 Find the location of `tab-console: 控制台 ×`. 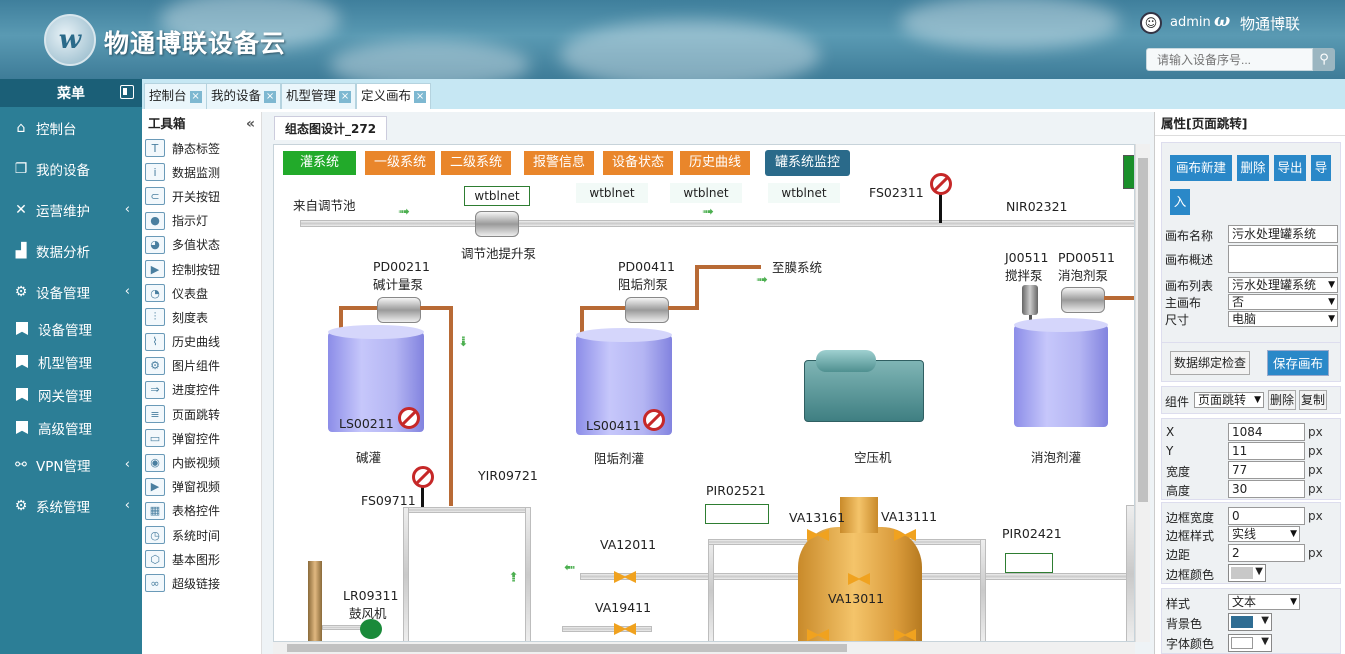

tab-console: 控制台 × is located at coordinates (175, 96).